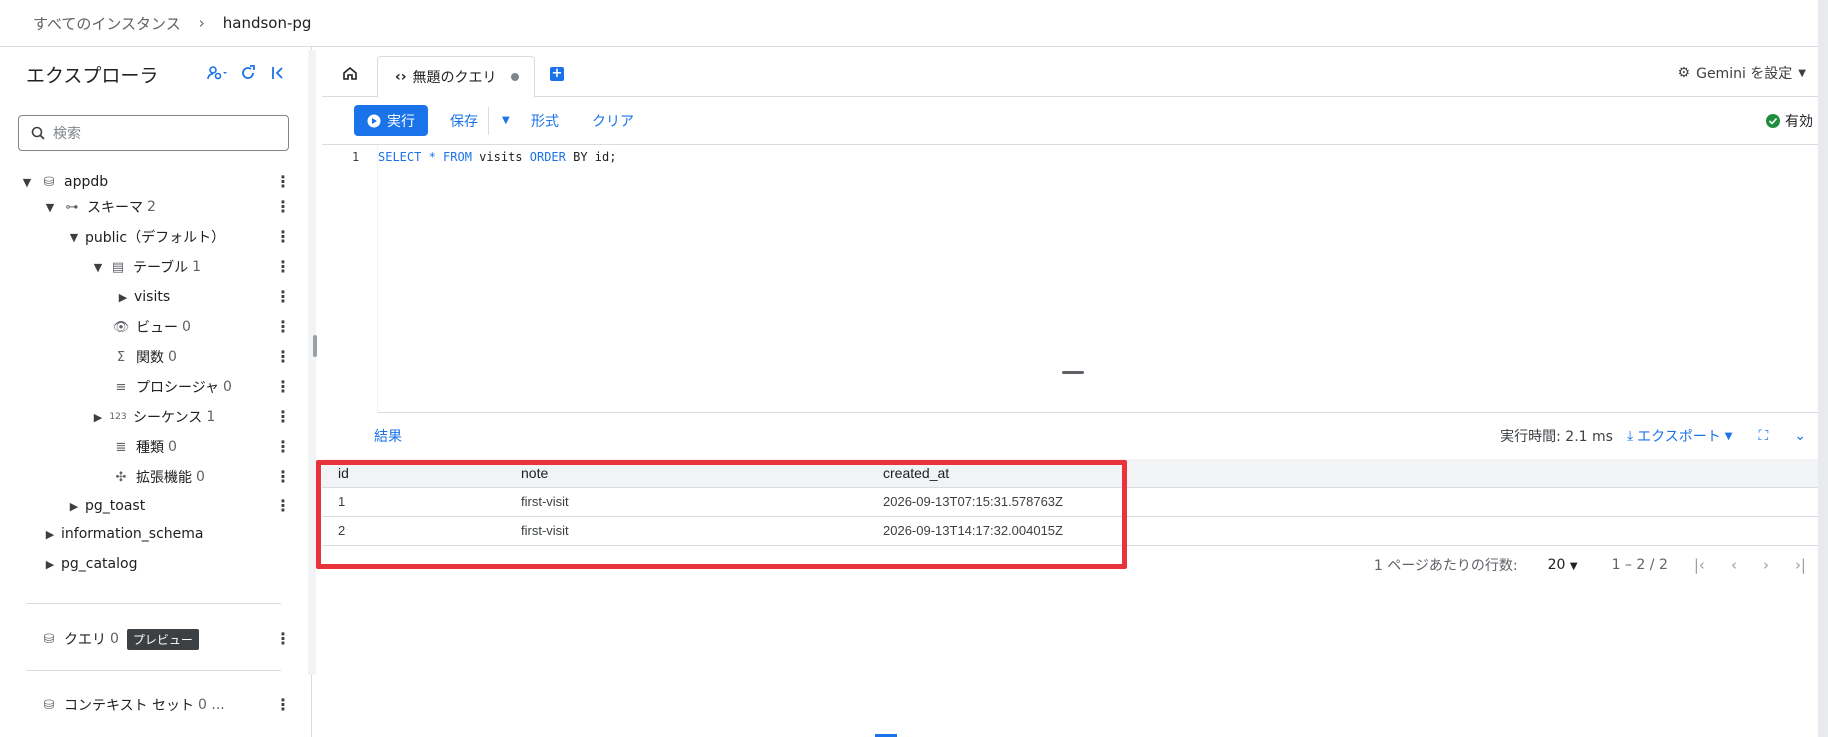  What do you see at coordinates (248, 73) in the screenshot?
I see `refresh-icon` at bounding box center [248, 73].